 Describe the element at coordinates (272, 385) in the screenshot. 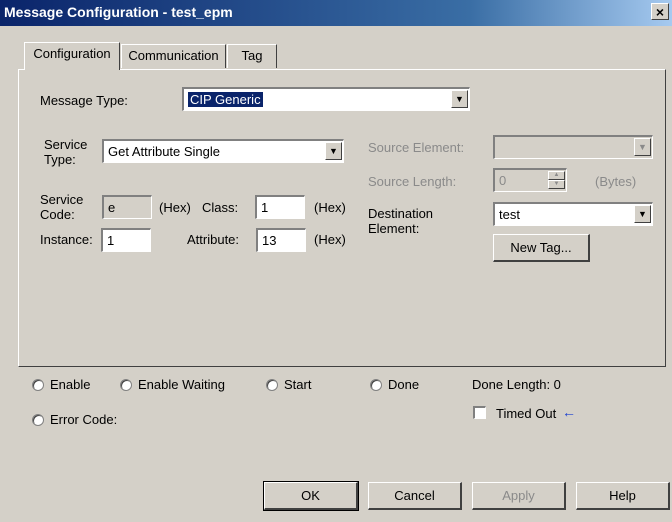

I see `start-radio-icon` at that location.